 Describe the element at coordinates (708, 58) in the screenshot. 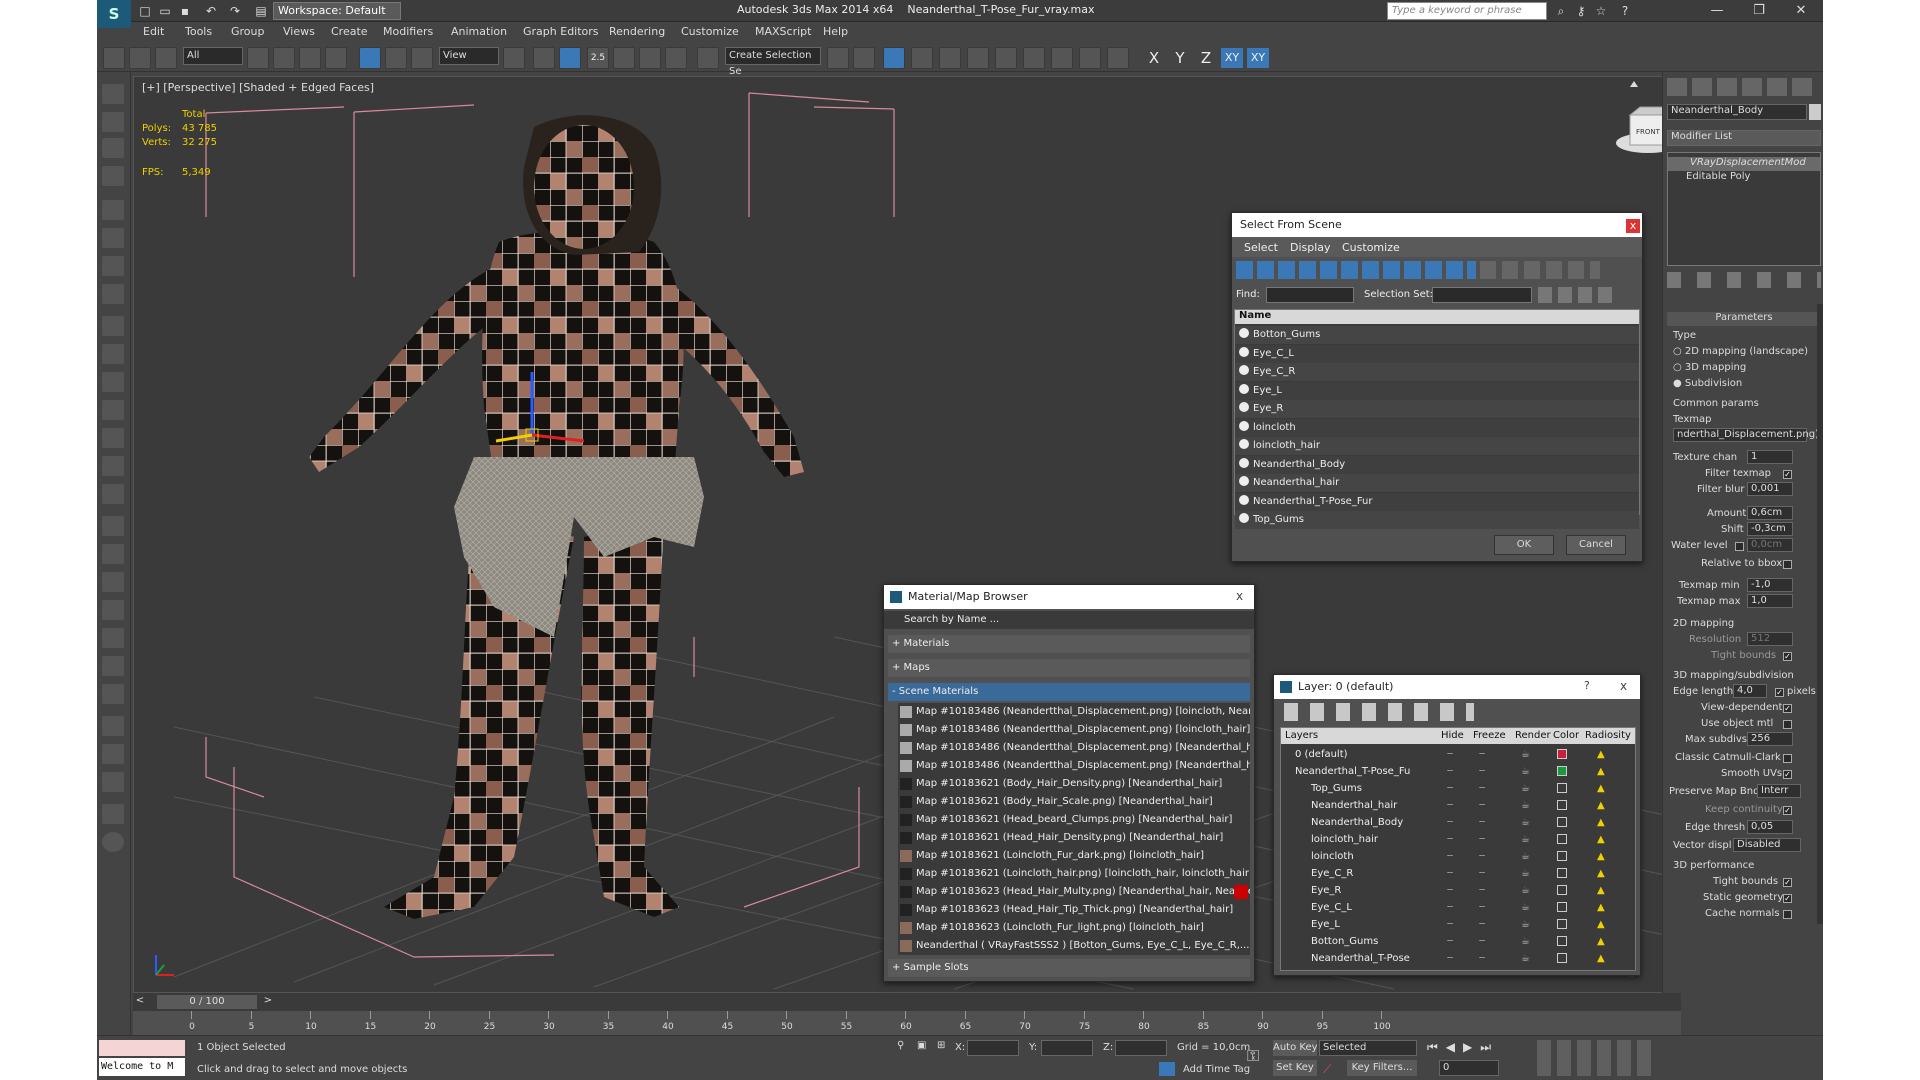

I see `edit-named-selection-icon` at that location.